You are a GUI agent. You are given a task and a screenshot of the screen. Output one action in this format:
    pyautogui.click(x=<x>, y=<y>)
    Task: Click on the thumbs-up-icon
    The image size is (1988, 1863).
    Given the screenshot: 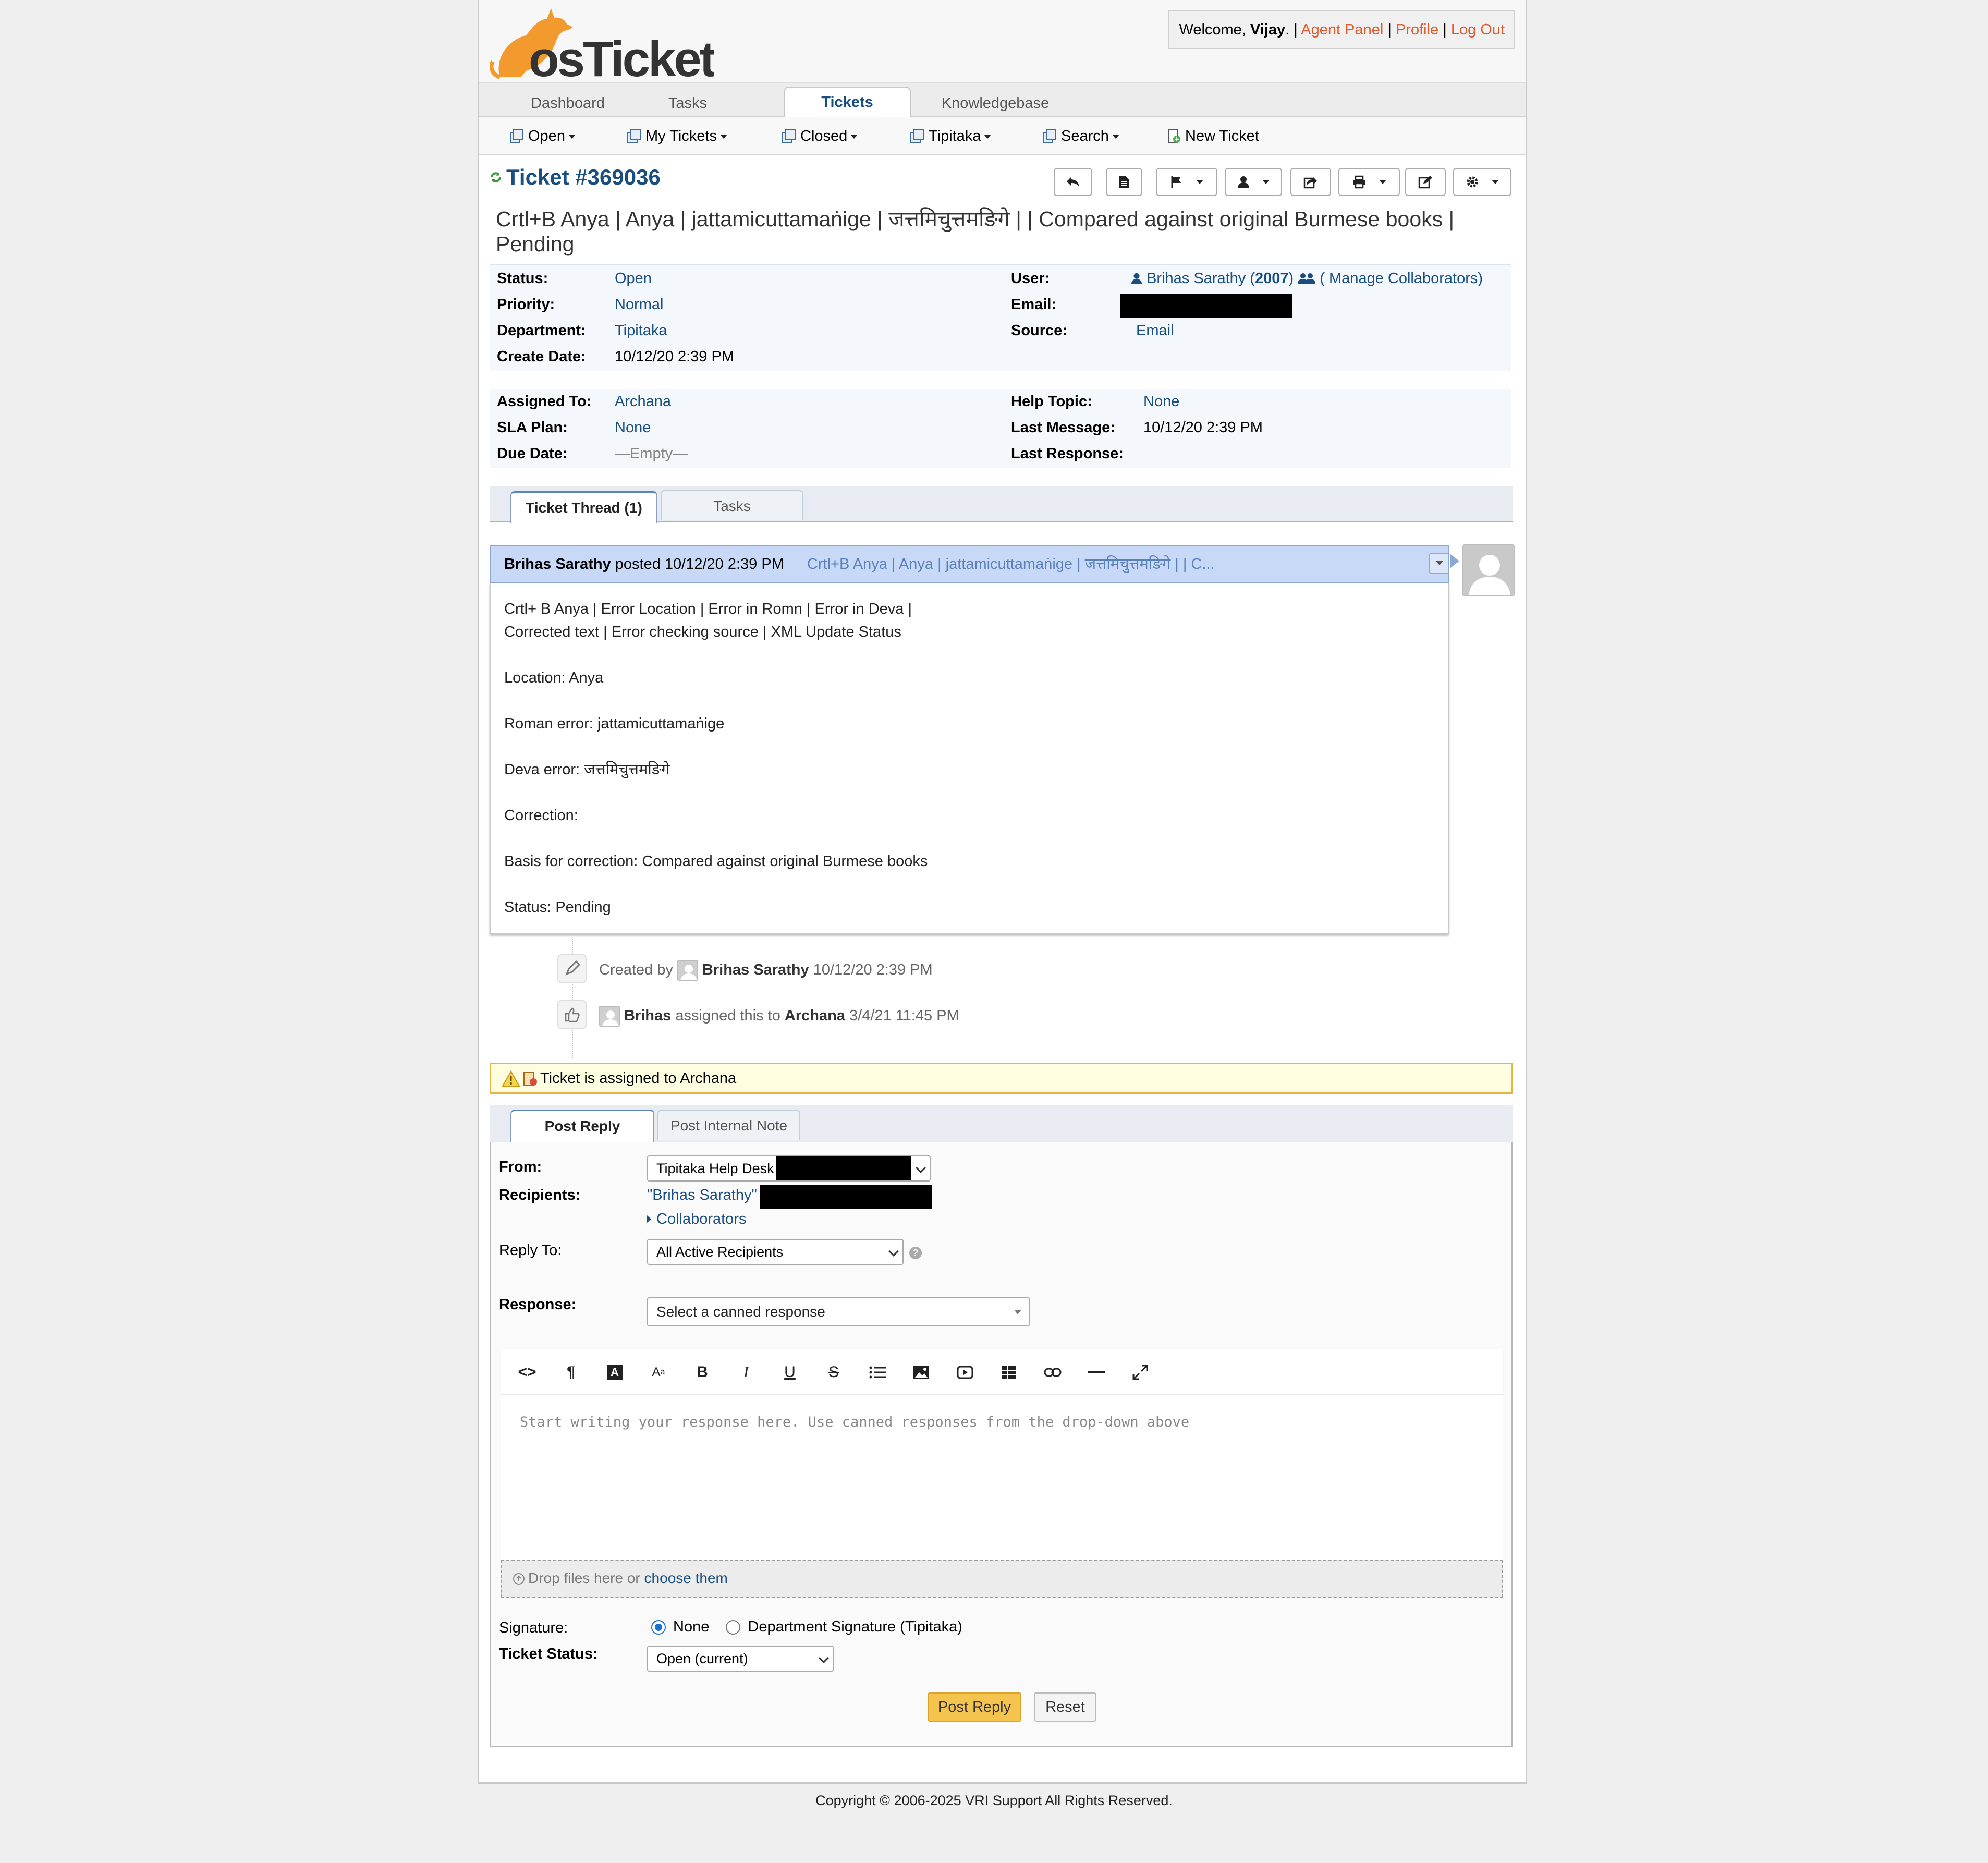 What is the action you would take?
    pyautogui.click(x=572, y=1014)
    